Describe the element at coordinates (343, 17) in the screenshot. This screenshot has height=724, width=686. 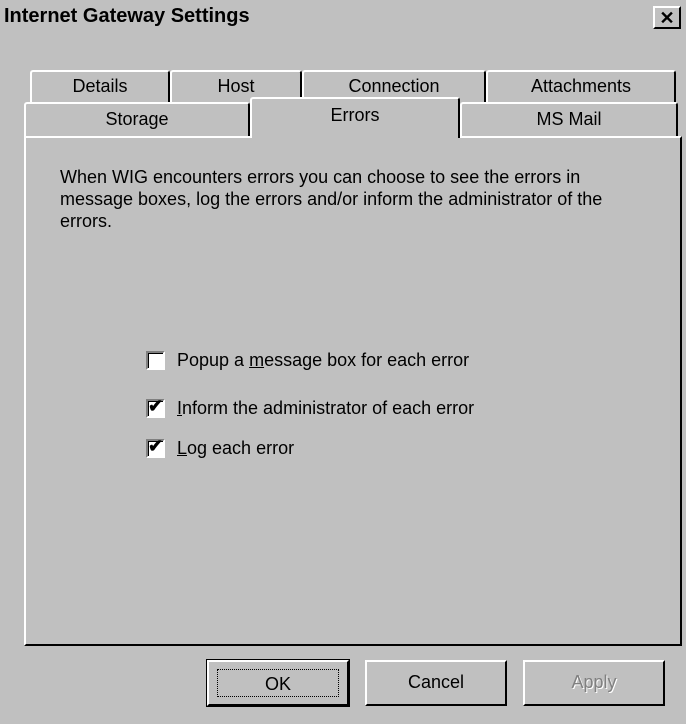
I see `title-bar: Internet Gateway Settings ✕` at that location.